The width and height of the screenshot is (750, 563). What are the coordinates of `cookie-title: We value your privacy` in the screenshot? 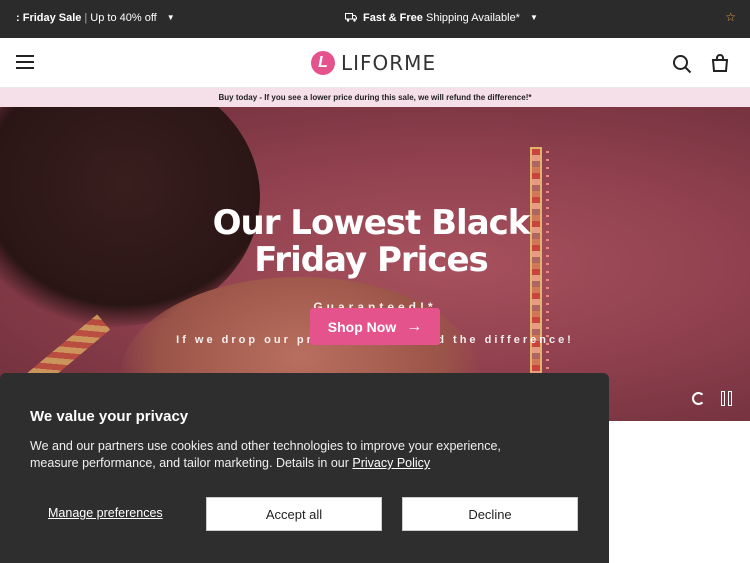 It's located at (109, 416).